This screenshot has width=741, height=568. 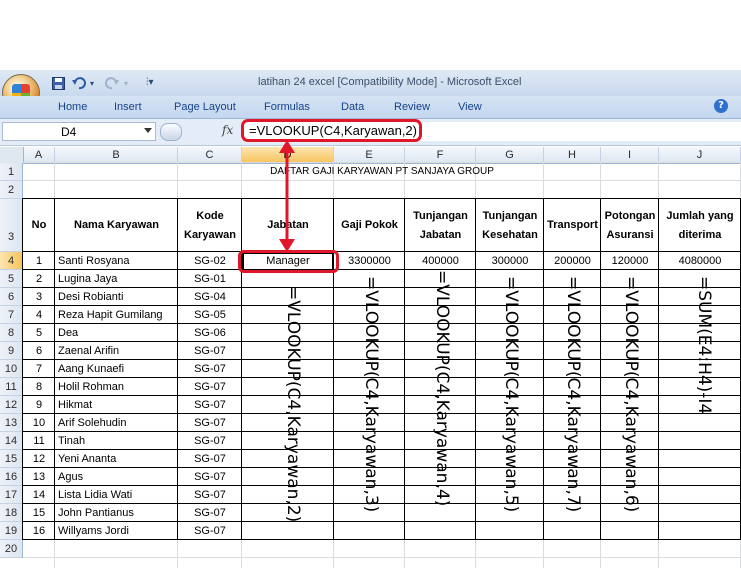 I want to click on insert-function-icon: fx, so click(x=227, y=130).